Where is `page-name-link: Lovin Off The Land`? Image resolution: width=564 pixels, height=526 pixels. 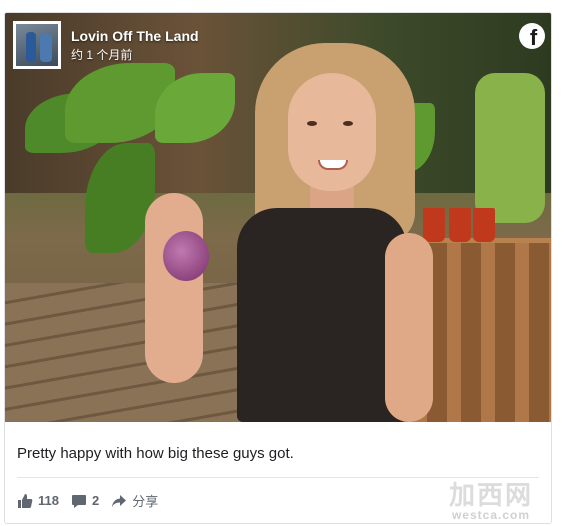 page-name-link: Lovin Off The Land is located at coordinates (135, 36).